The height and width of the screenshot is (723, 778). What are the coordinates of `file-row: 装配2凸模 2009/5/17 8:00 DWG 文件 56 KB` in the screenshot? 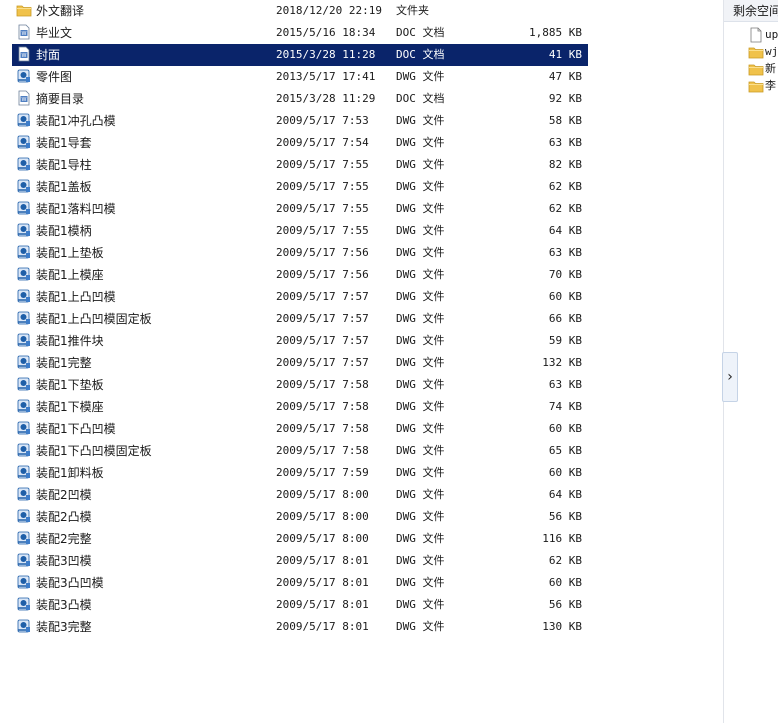 It's located at (300, 517).